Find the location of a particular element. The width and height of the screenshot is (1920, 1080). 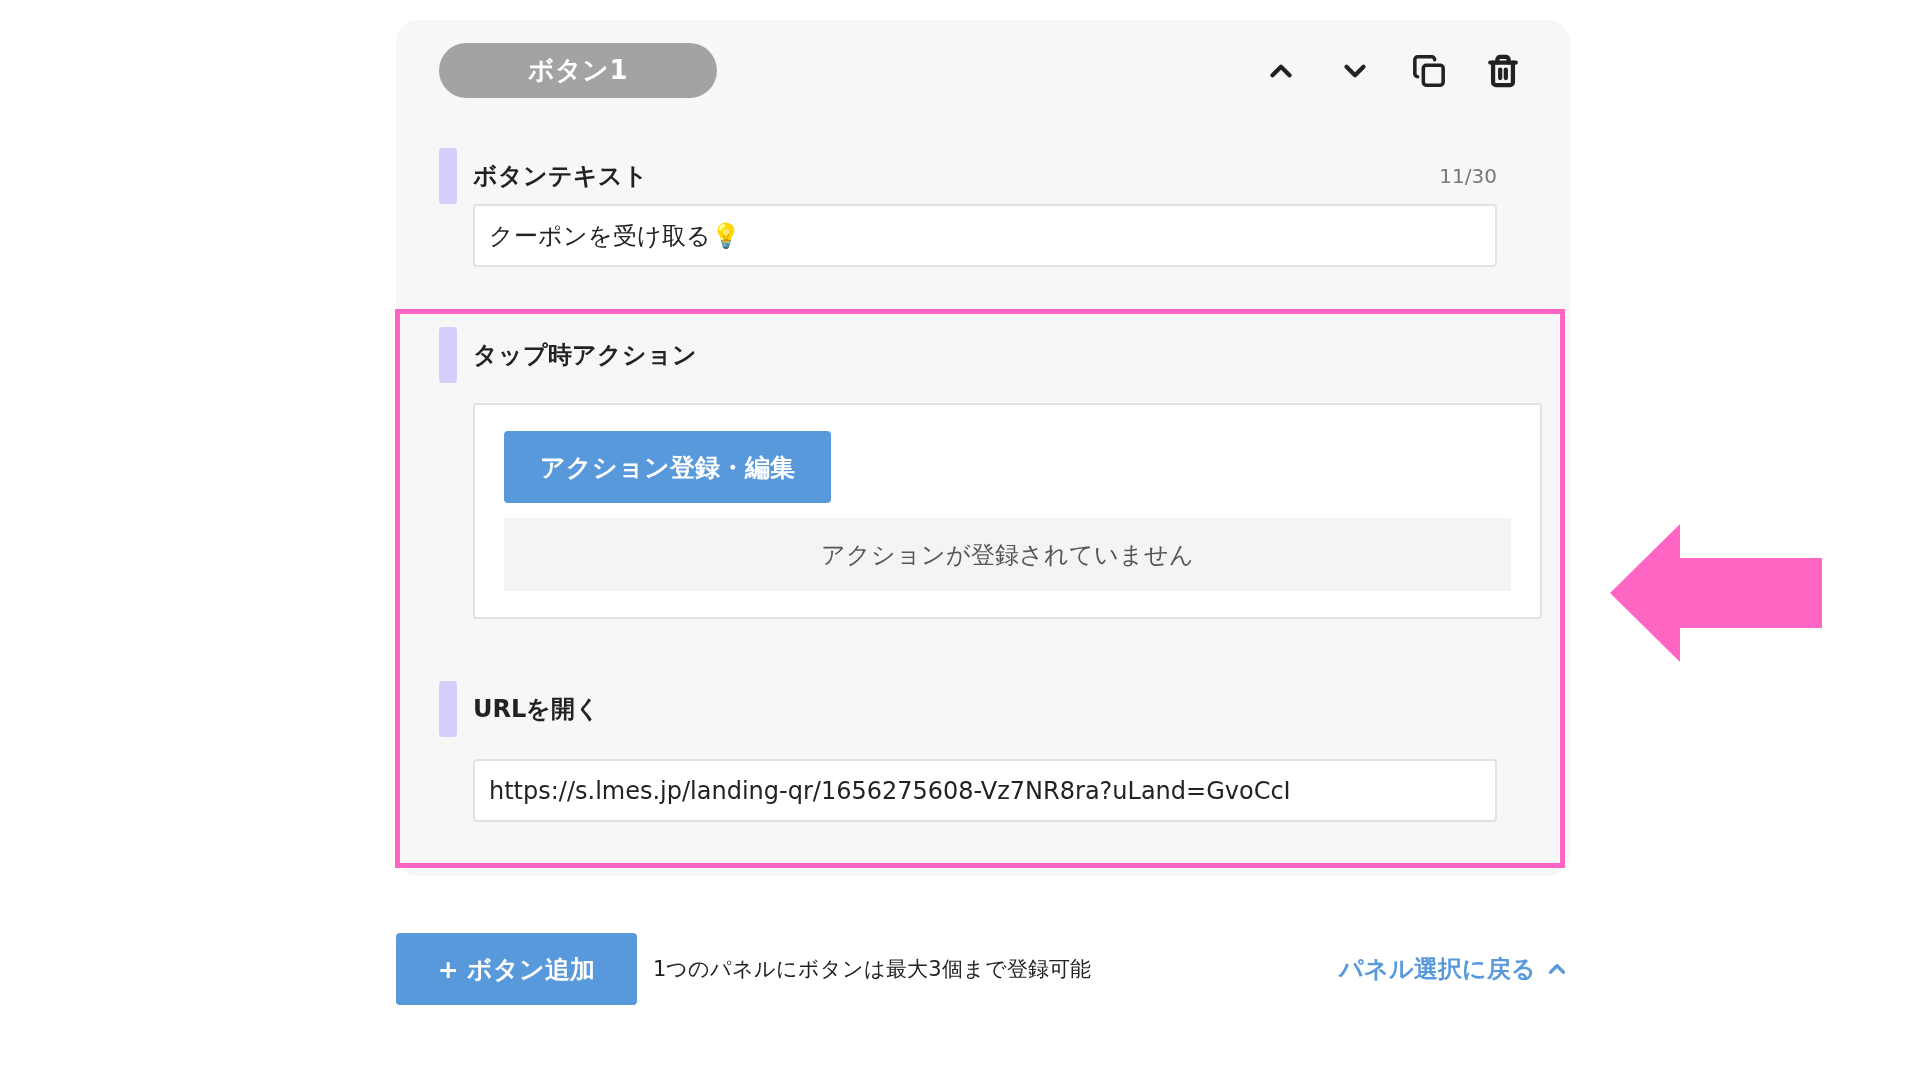

input-field: クーポンを受け取る💡 is located at coordinates (985, 235).